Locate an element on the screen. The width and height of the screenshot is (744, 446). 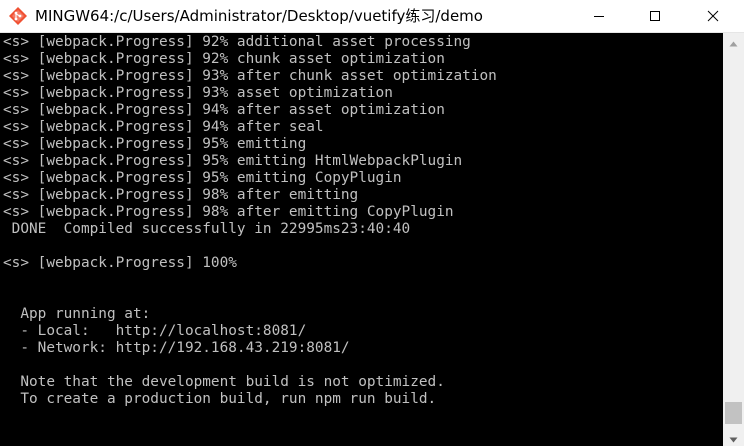
terminal-line: <s> [webpack.Progress] 100% is located at coordinates (120, 263).